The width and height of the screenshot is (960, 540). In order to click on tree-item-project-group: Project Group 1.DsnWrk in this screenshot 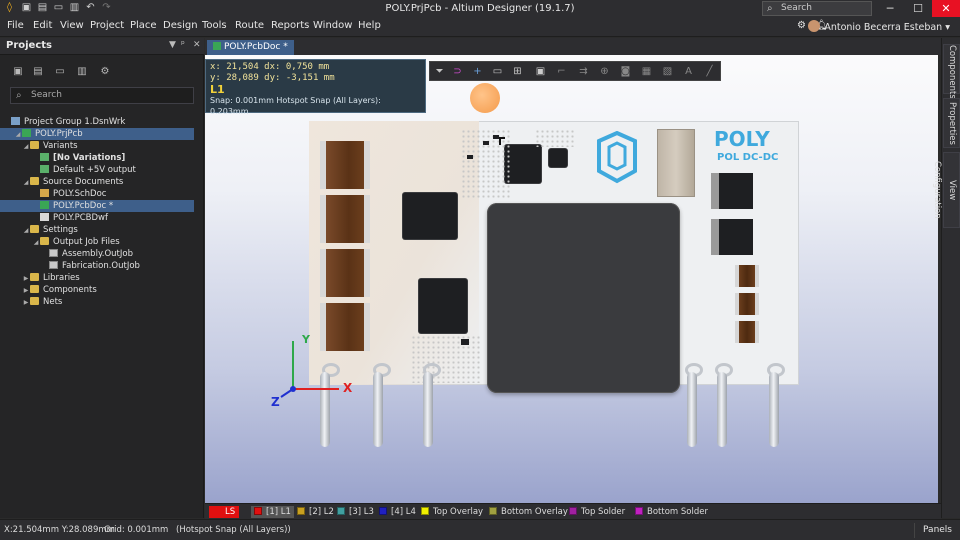, I will do `click(97, 122)`.